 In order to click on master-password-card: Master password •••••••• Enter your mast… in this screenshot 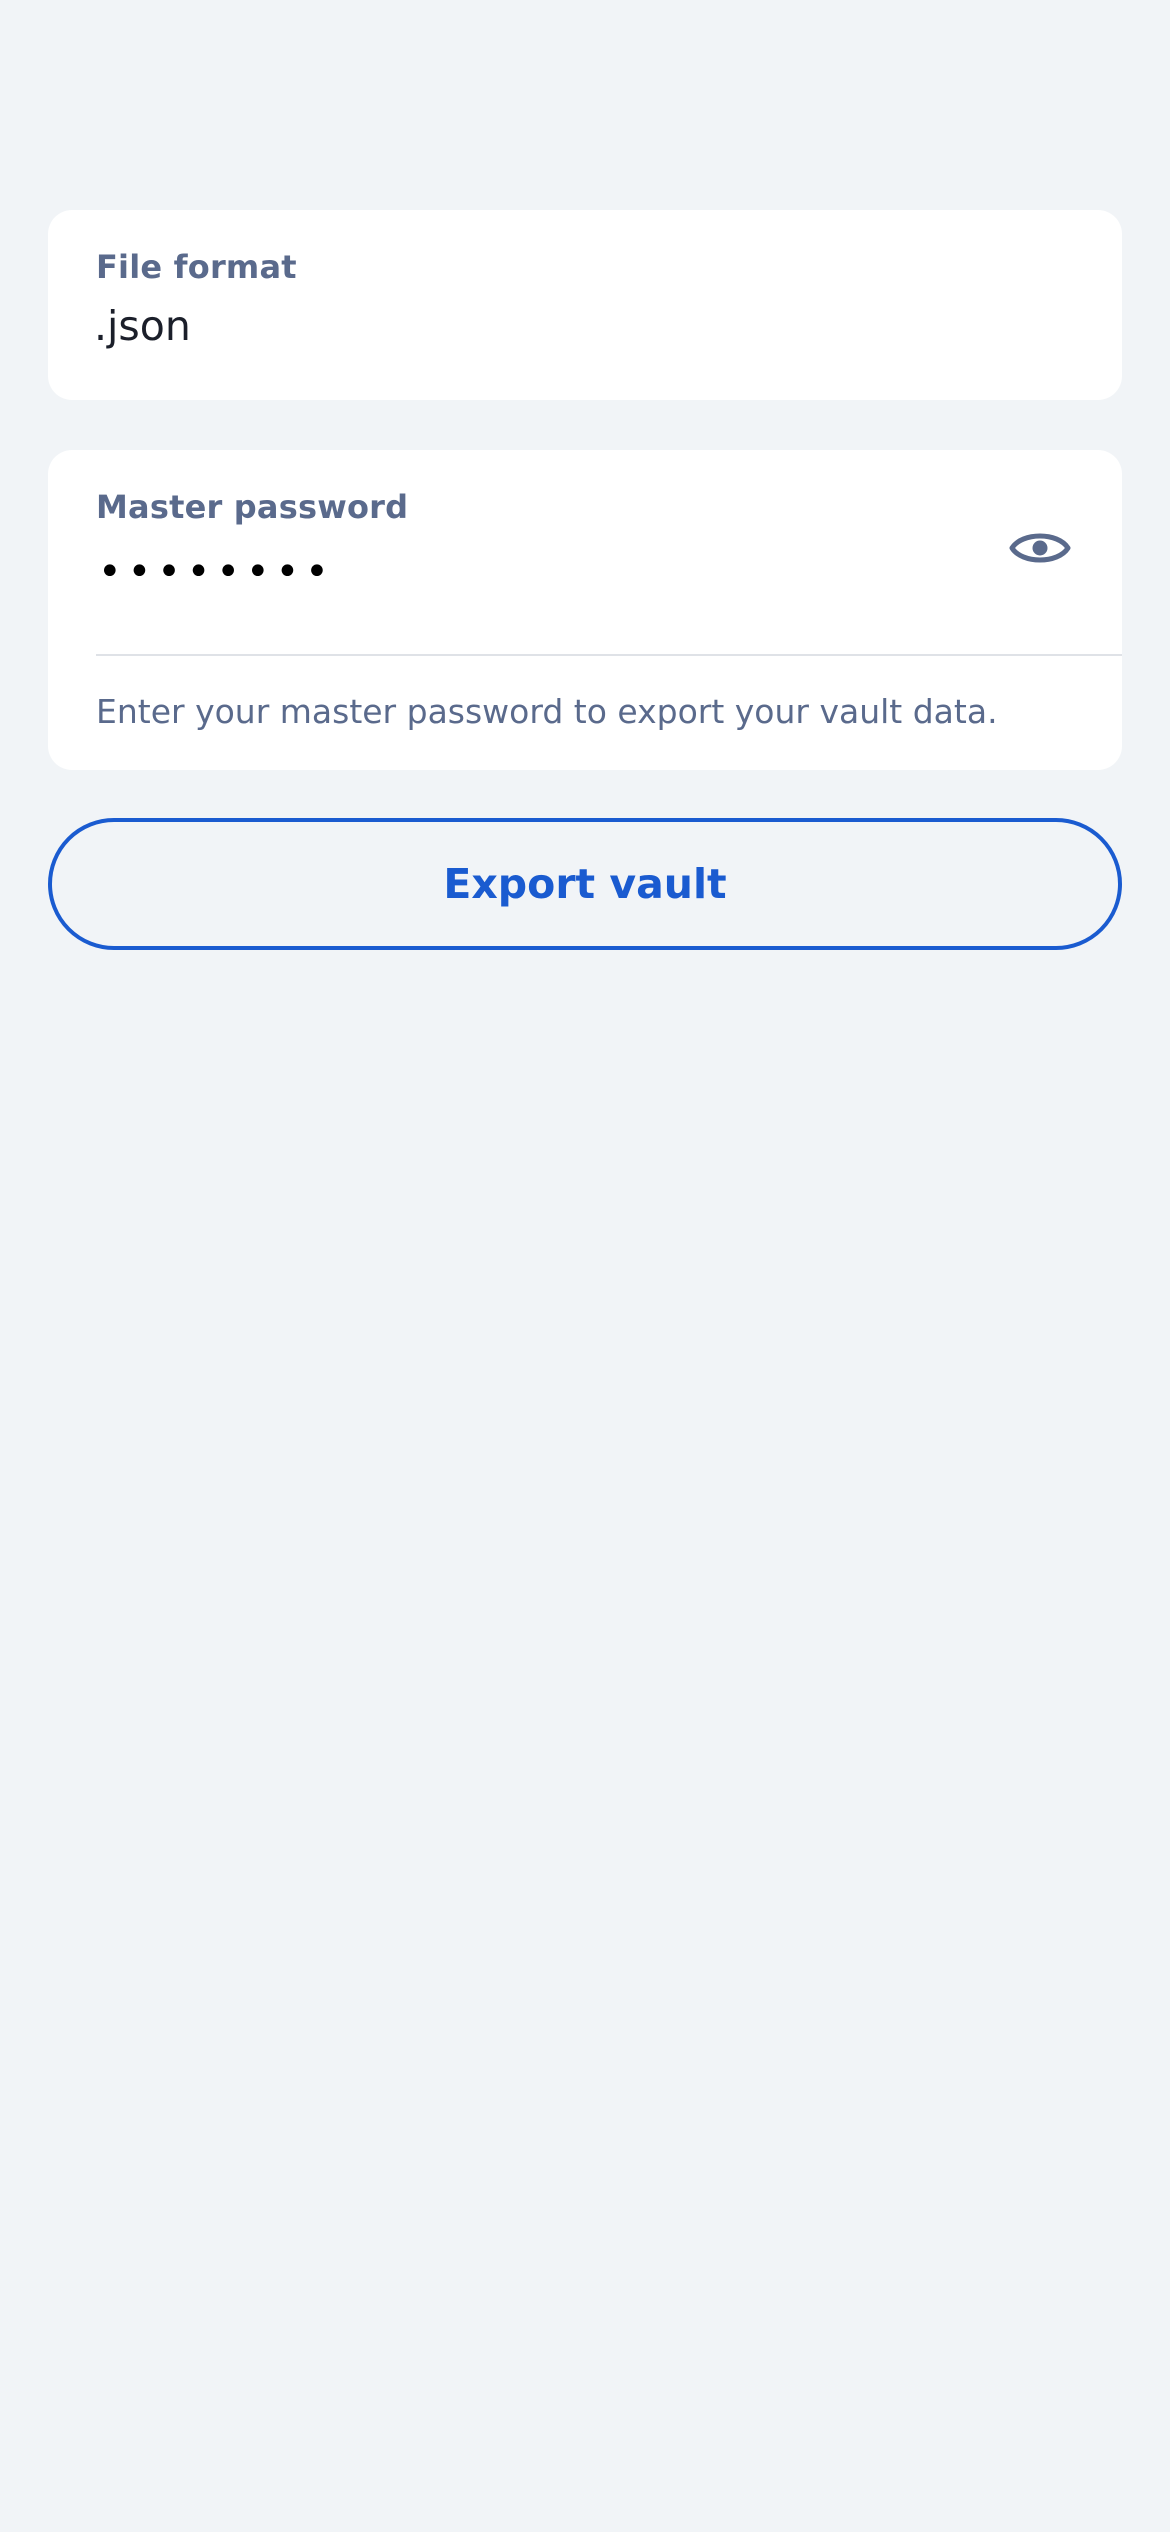, I will do `click(585, 610)`.